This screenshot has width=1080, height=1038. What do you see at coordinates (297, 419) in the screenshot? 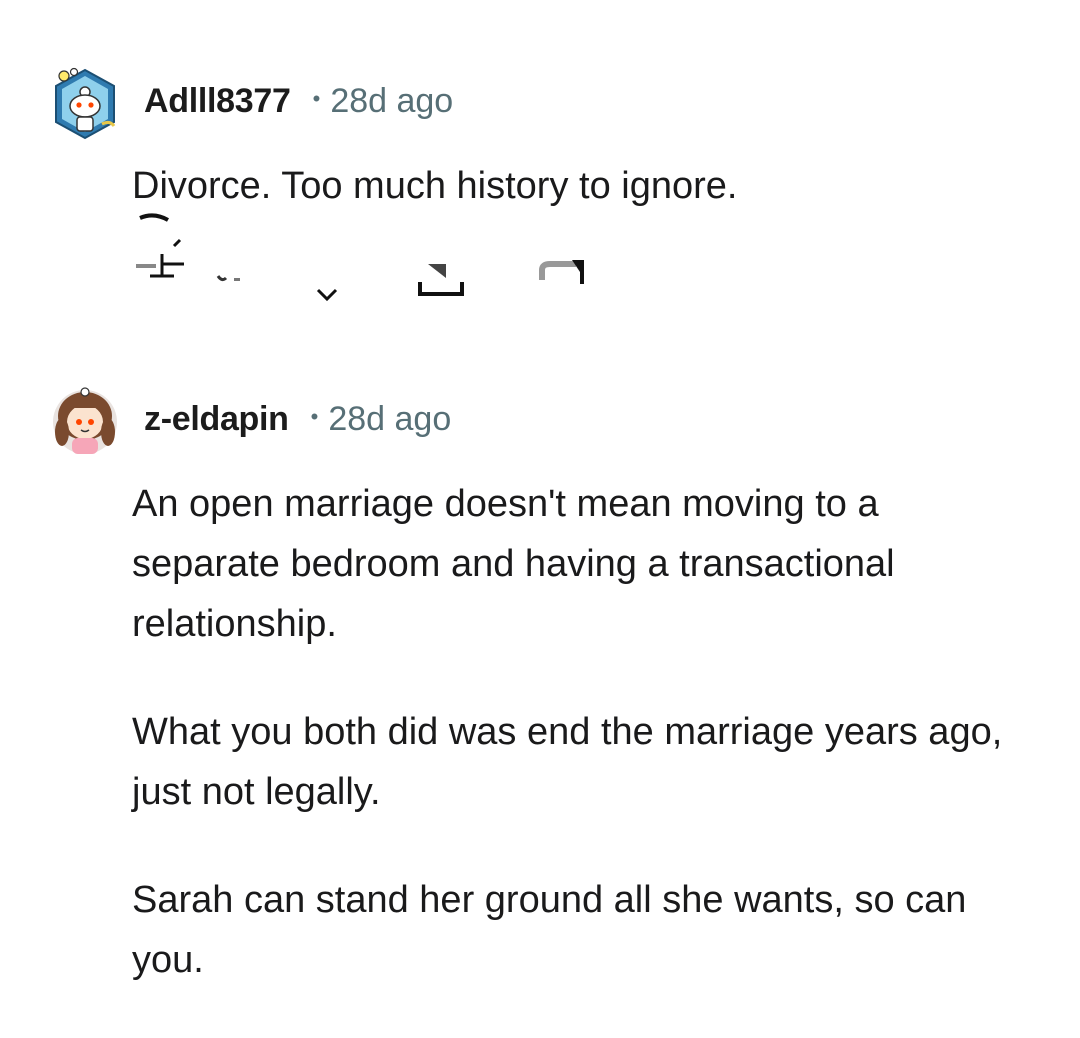
I see `comment-meta: z-eldapin • 28d ago` at bounding box center [297, 419].